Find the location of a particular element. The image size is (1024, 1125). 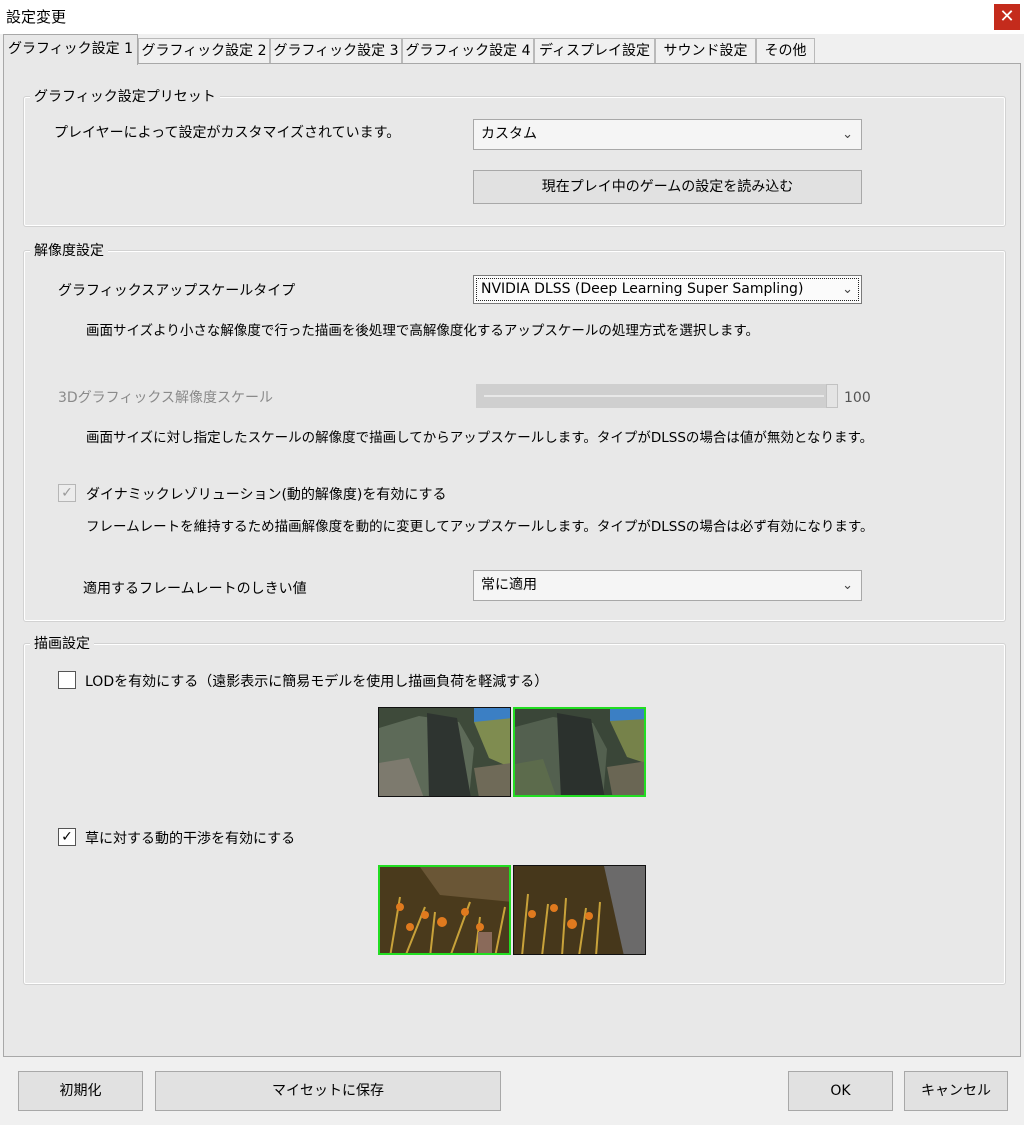

title-bar: 設定変更 ✕ is located at coordinates (512, 17).